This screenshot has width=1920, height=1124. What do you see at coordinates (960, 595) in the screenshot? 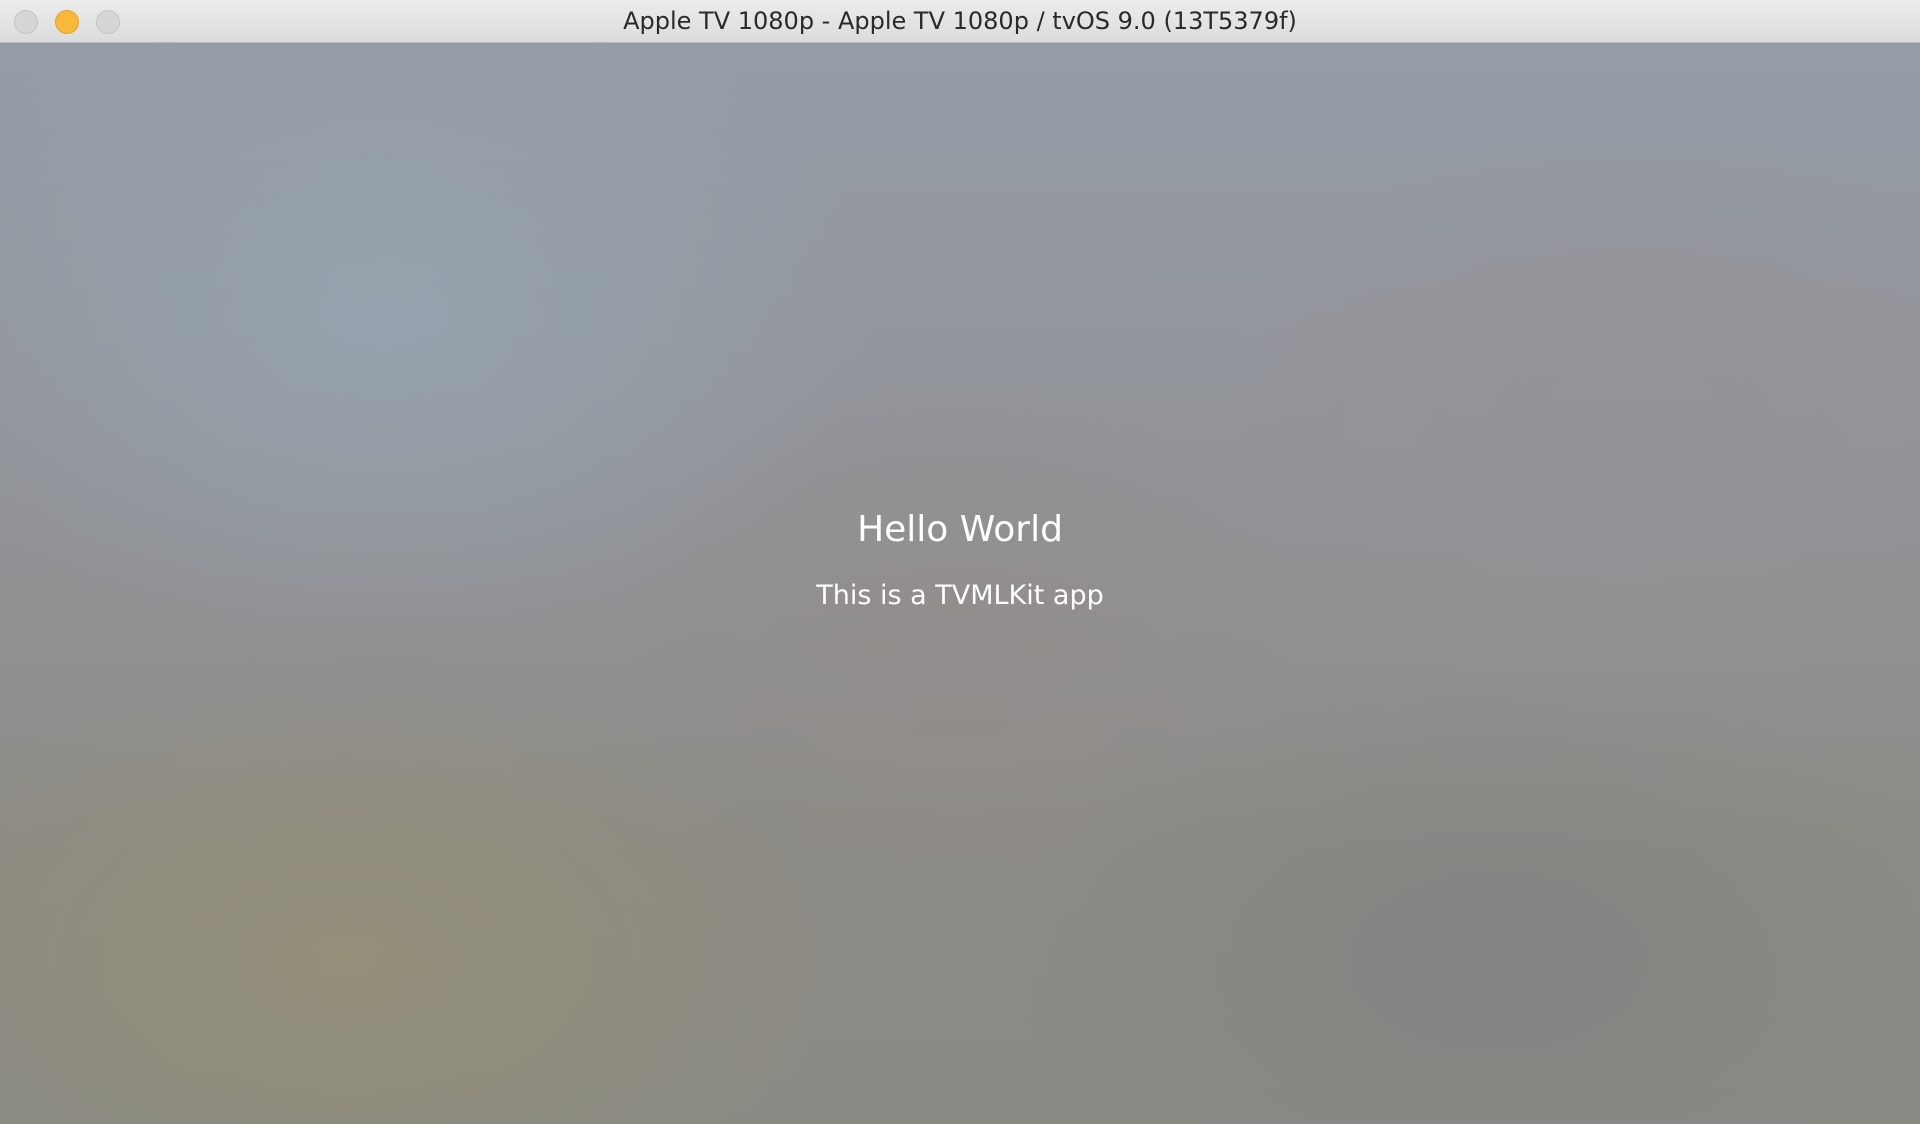
I see `app-subtitle: This is a TVMLKit app` at bounding box center [960, 595].